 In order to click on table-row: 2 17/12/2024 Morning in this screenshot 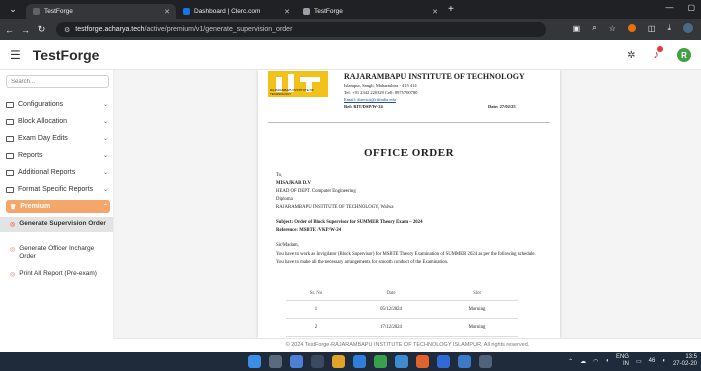, I will do `click(402, 327)`.